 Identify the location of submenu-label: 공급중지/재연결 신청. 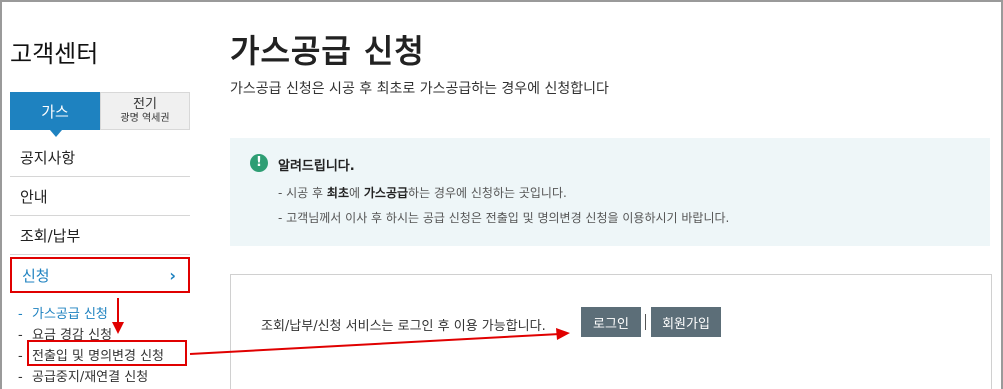
(90, 377).